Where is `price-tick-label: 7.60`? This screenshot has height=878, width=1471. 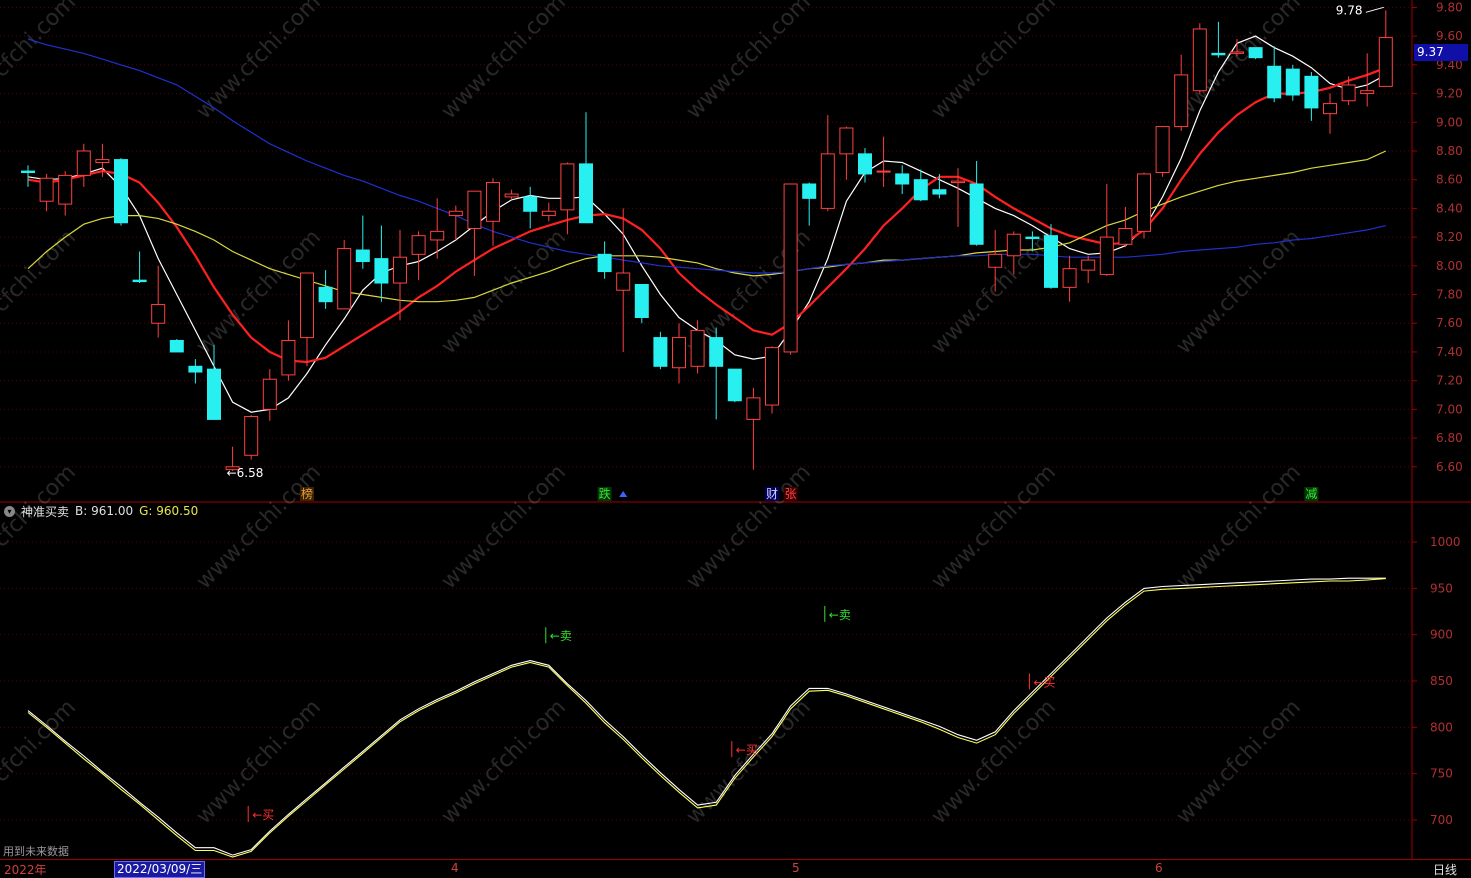
price-tick-label: 7.60 is located at coordinates (1449, 323).